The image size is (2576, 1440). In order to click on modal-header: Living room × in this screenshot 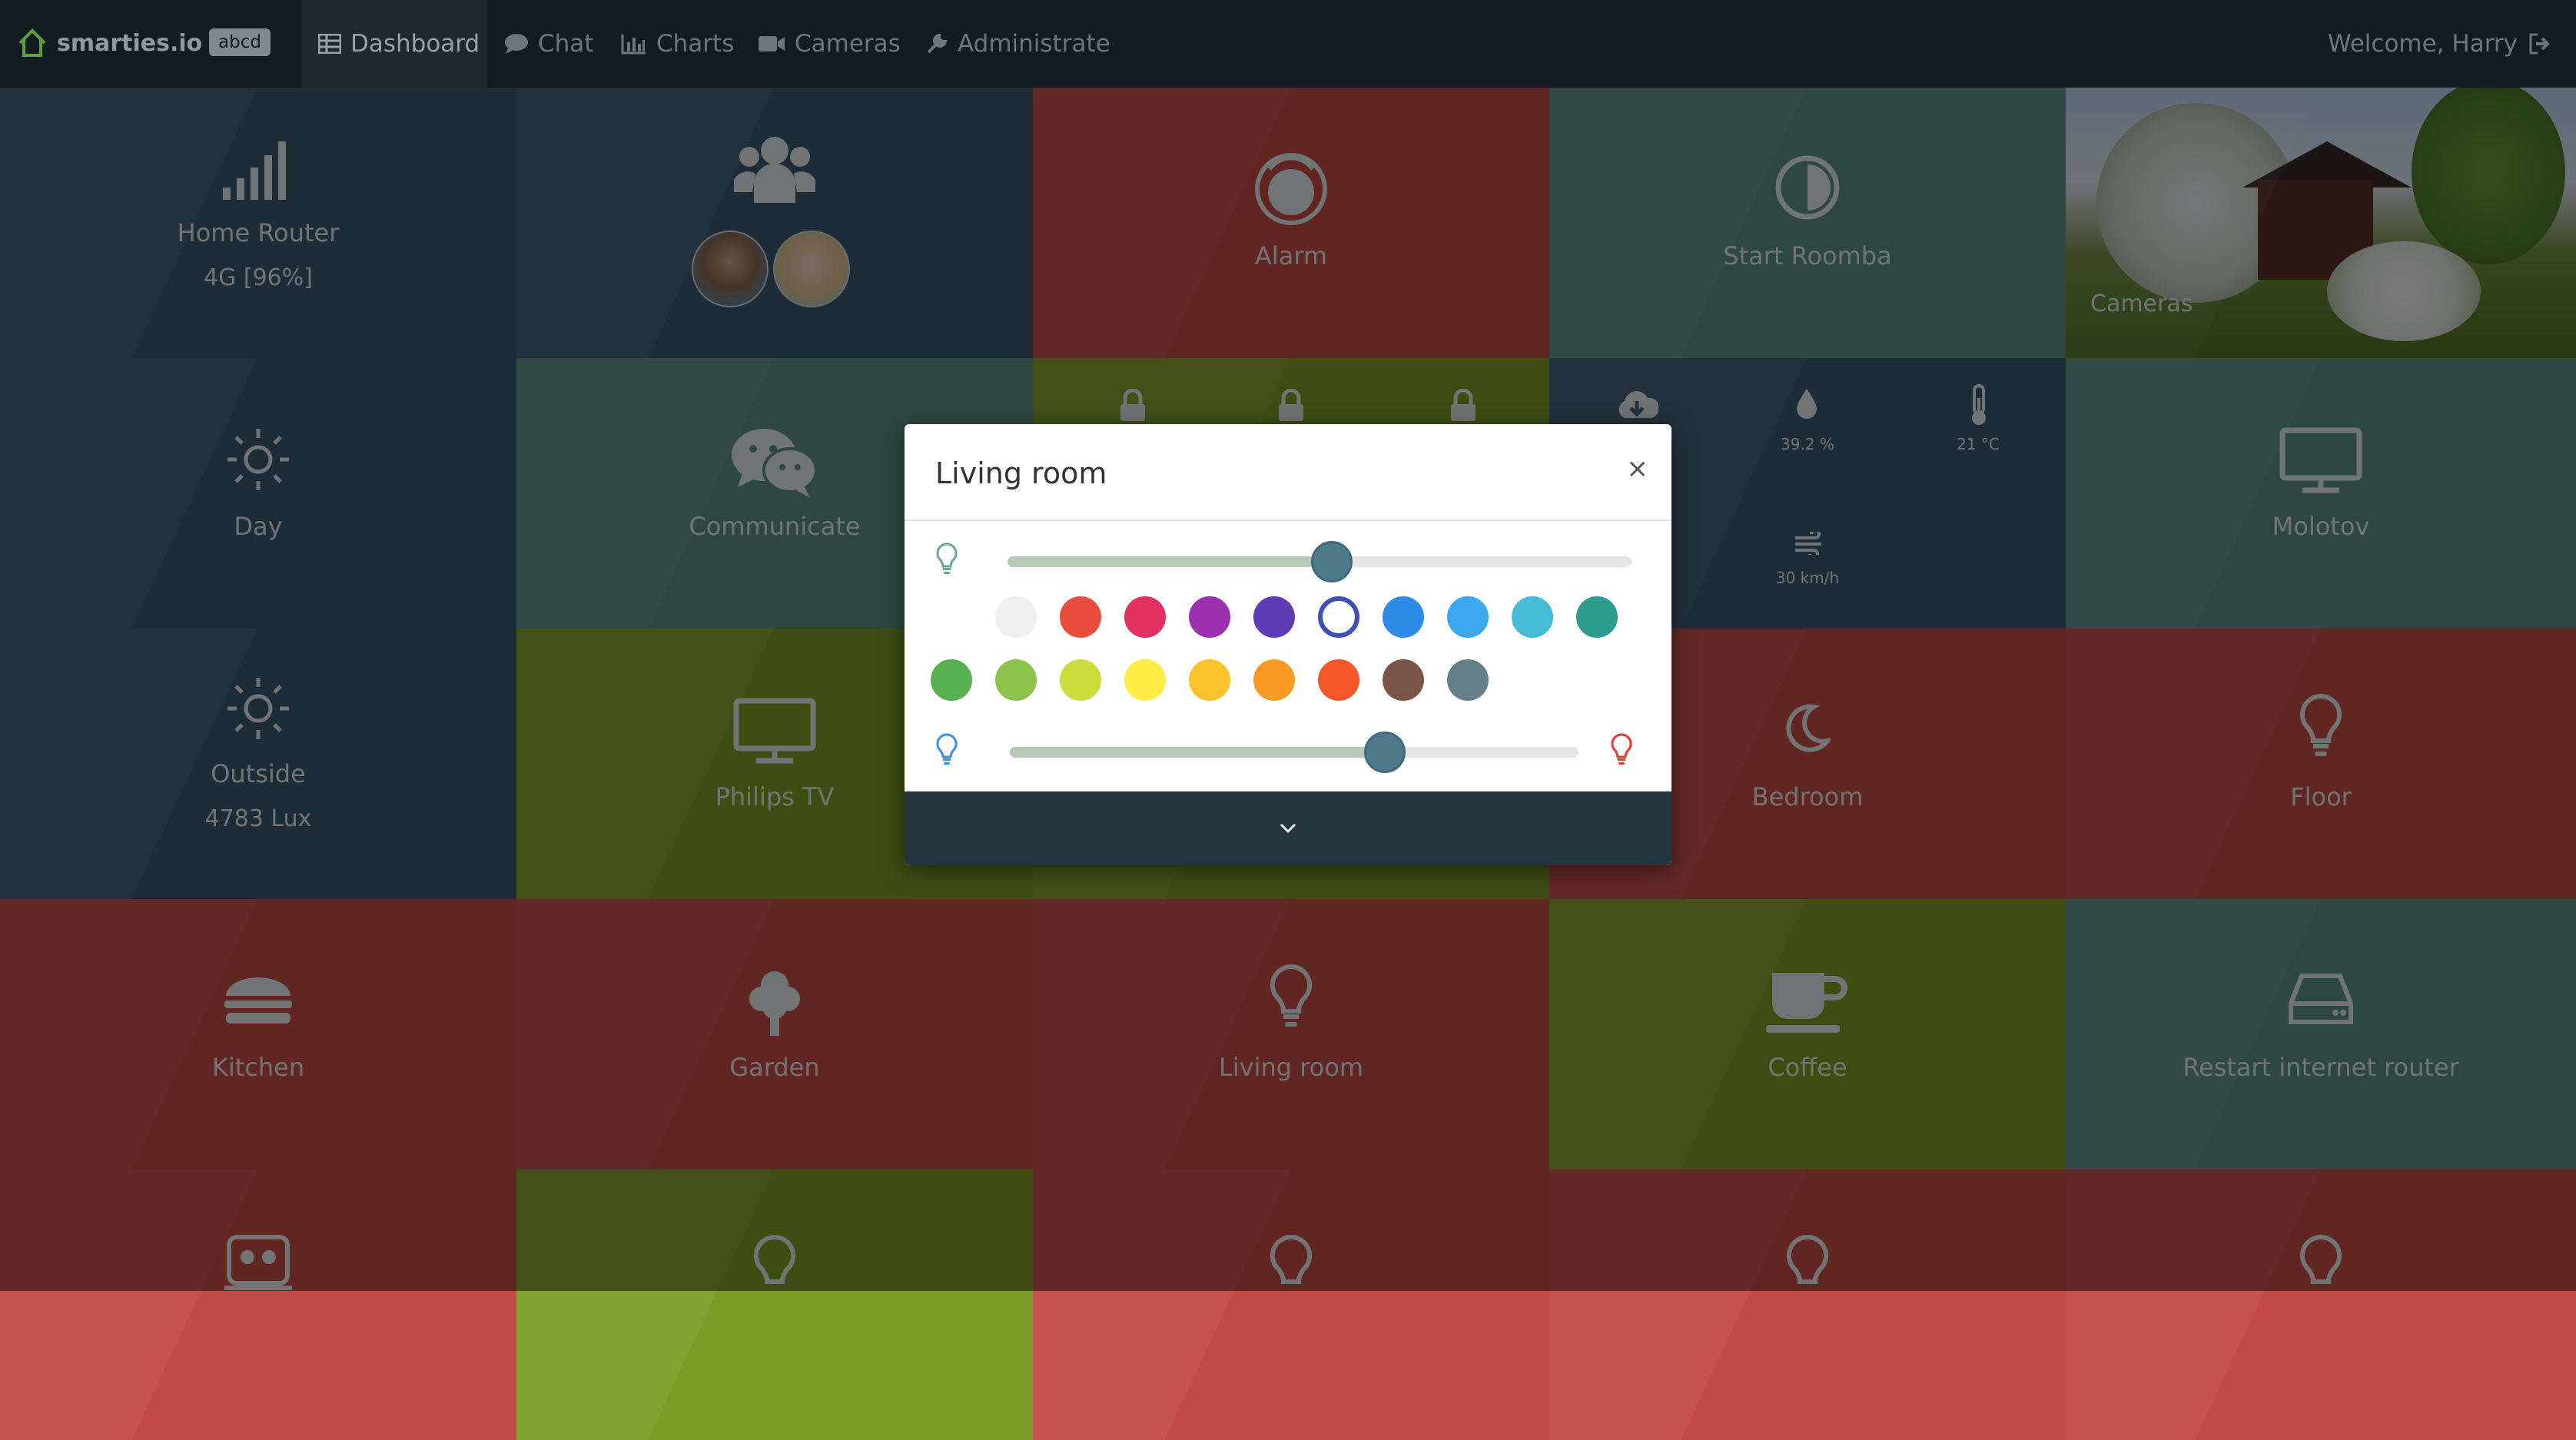, I will do `click(1288, 472)`.